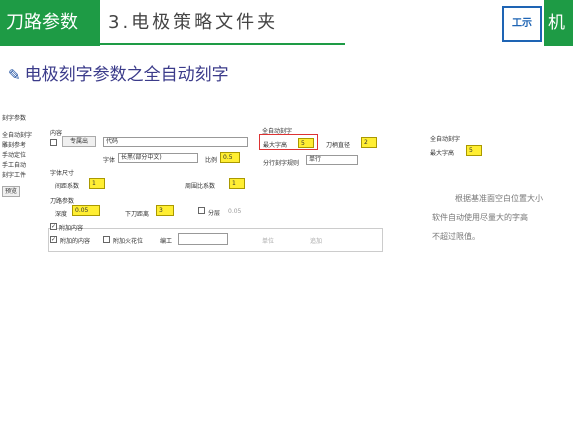 The height and width of the screenshot is (427, 573). Describe the element at coordinates (14, 164) in the screenshot. I see `sidebar-item-handauto: 手工自动` at that location.